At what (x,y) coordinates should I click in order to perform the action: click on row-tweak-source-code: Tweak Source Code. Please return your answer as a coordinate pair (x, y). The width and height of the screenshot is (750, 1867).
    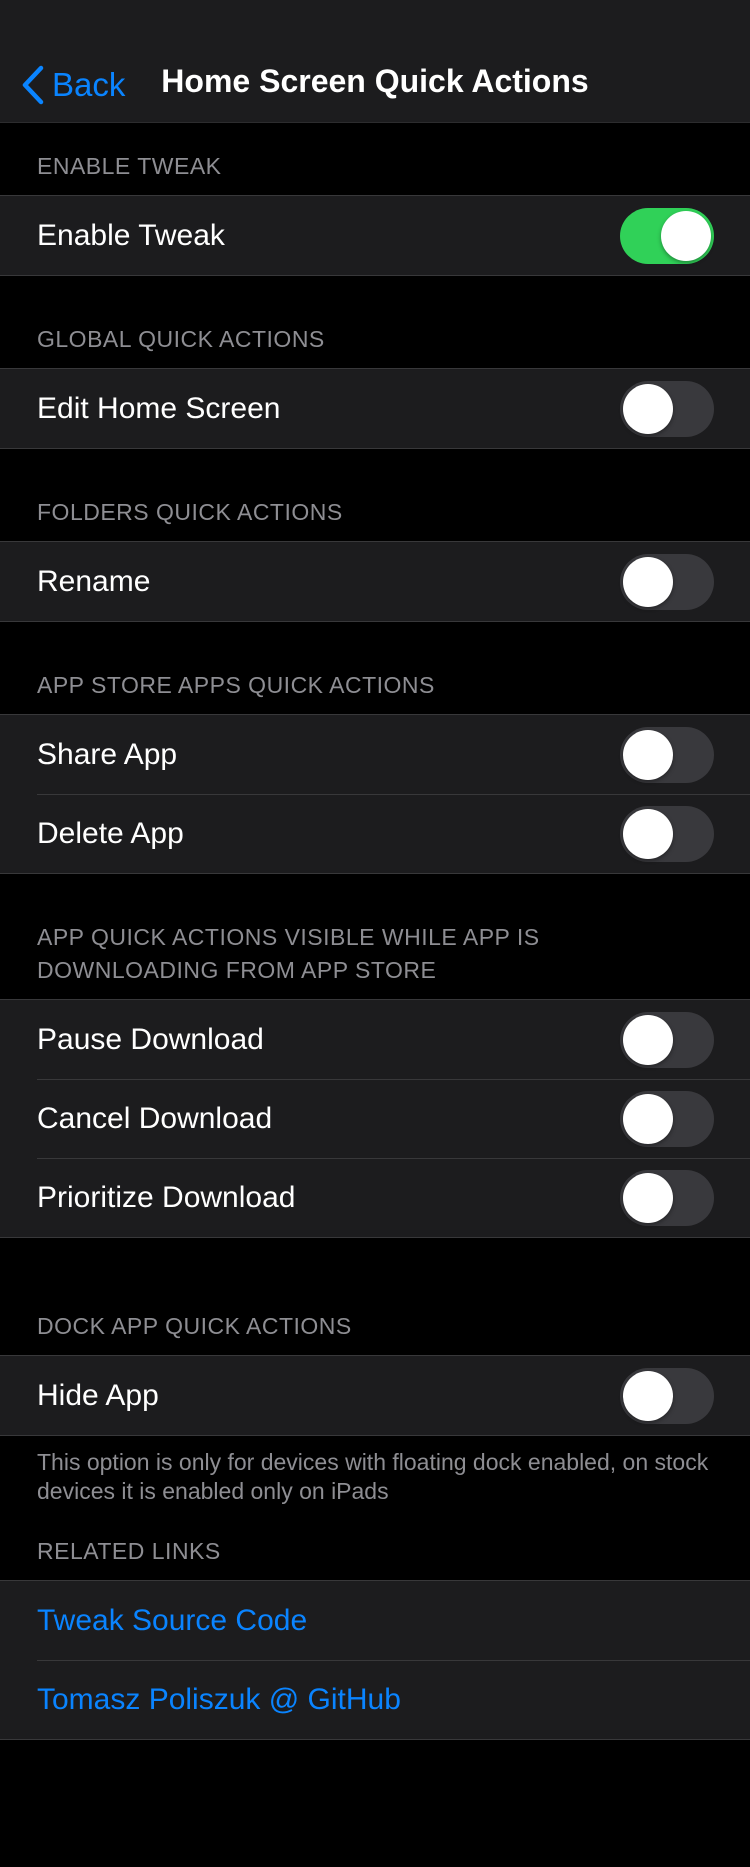
    Looking at the image, I should click on (375, 1620).